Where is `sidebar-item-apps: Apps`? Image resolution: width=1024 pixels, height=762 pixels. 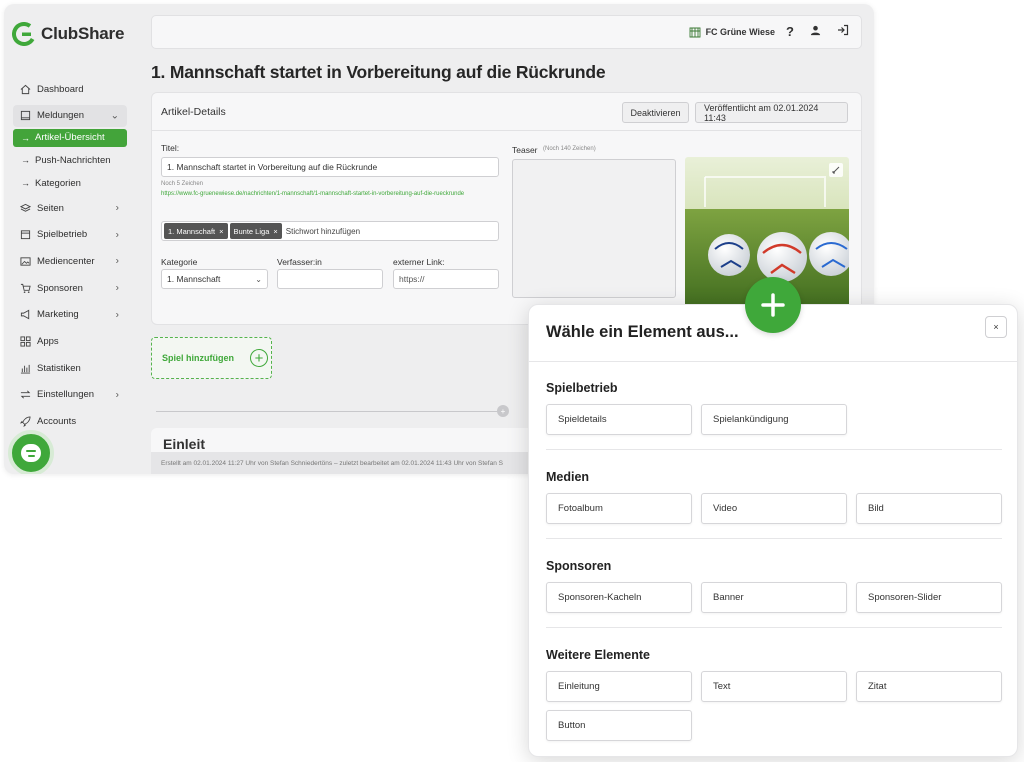
sidebar-item-apps: Apps is located at coordinates (70, 341).